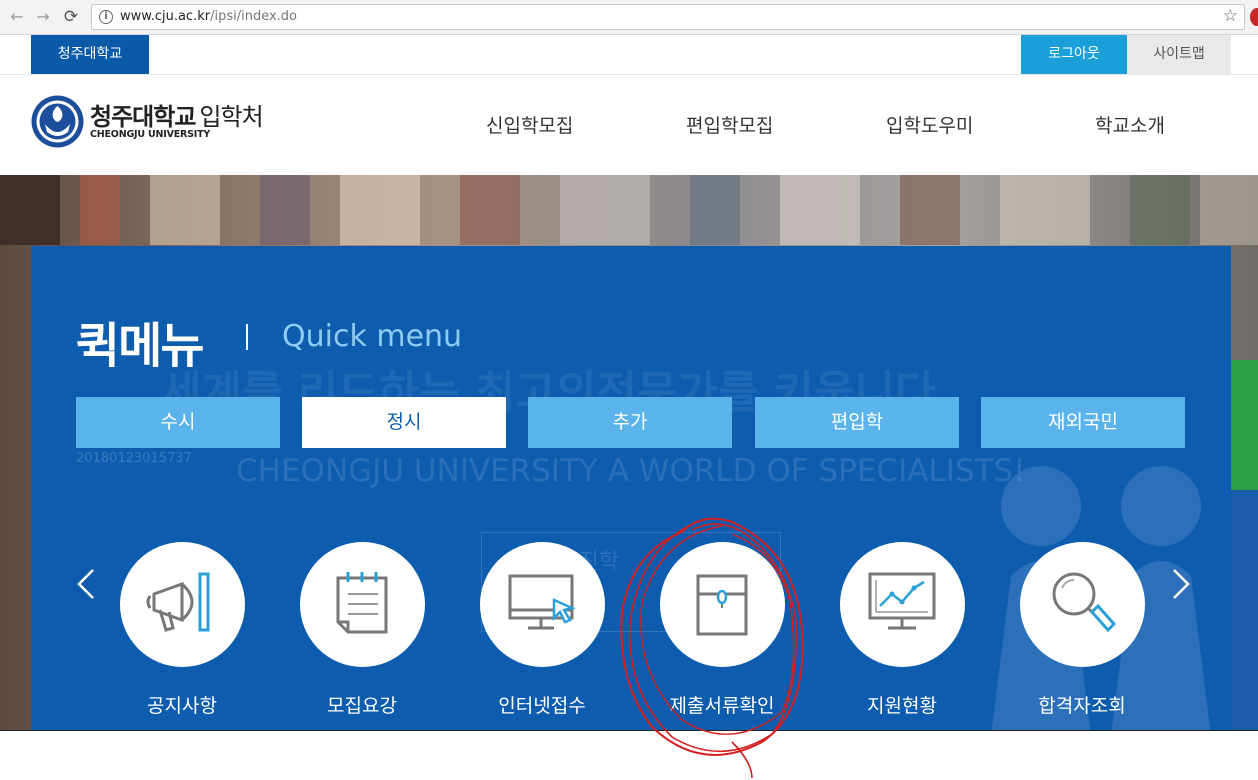 The width and height of the screenshot is (1258, 780). What do you see at coordinates (86, 584) in the screenshot?
I see `prev-arrow-icon` at bounding box center [86, 584].